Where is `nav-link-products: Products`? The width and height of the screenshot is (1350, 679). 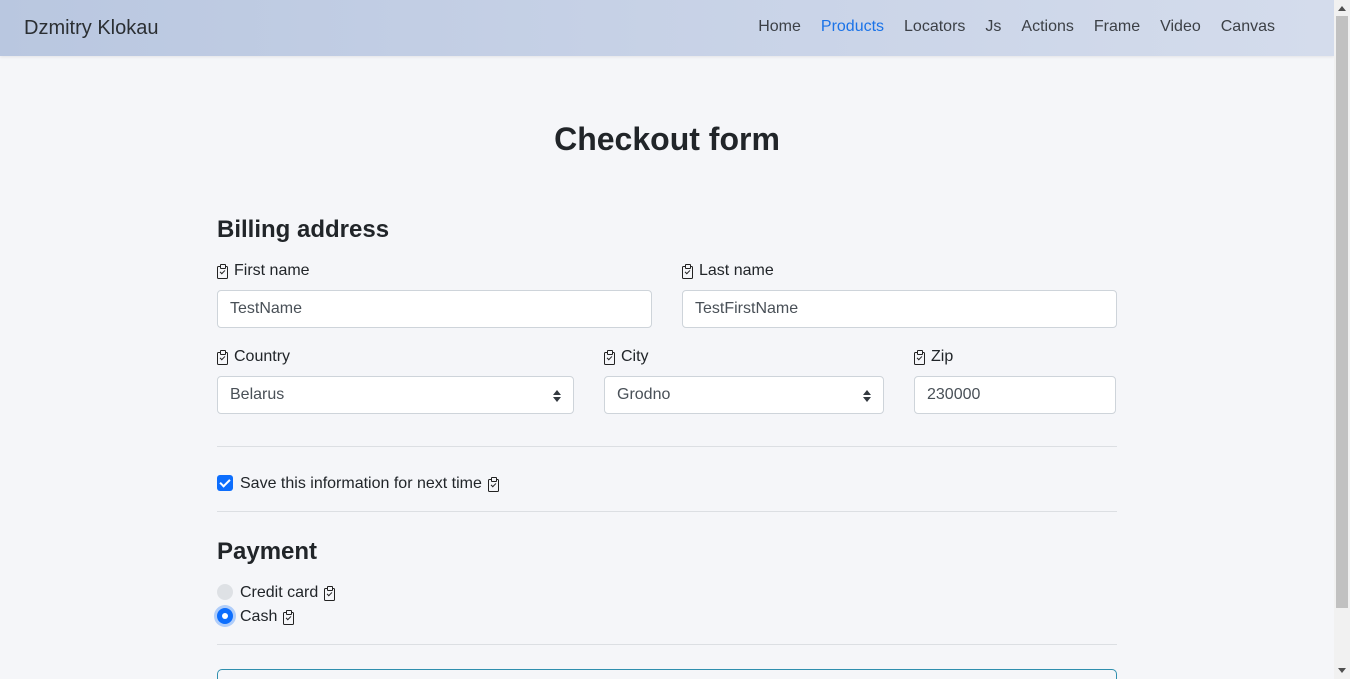
nav-link-products: Products is located at coordinates (852, 27).